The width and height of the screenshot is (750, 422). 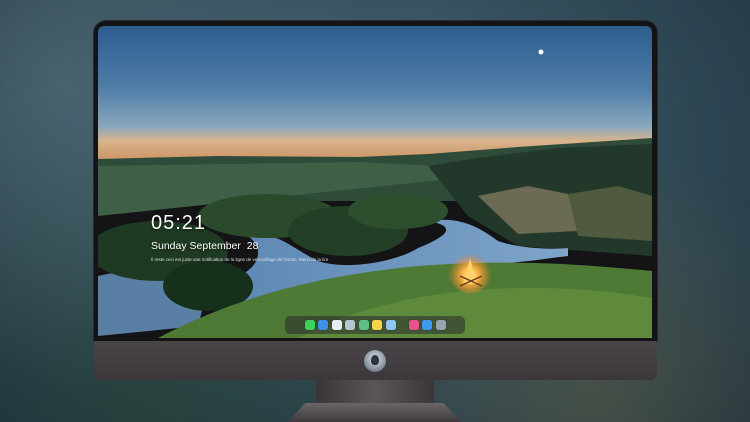 I want to click on monitor-stand-neck, so click(x=375, y=392).